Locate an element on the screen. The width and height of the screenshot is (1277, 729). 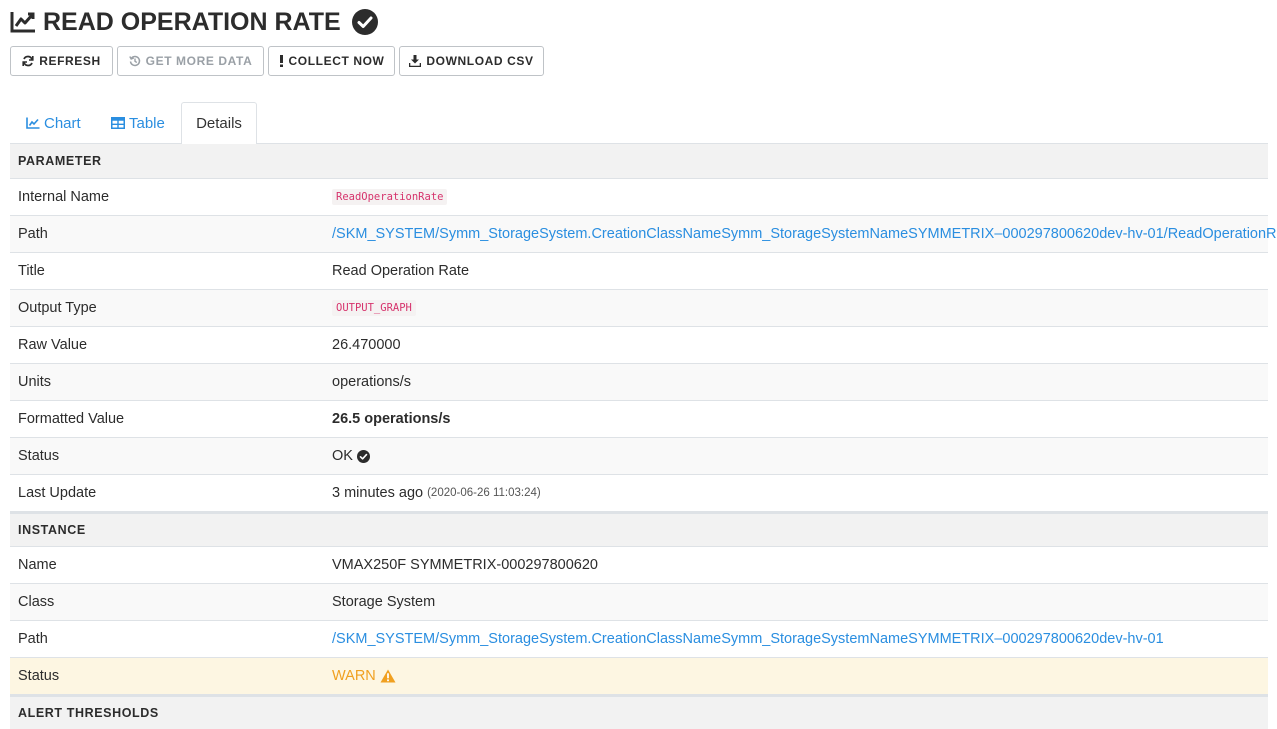
title-value: Read Operation Rate is located at coordinates (401, 271).